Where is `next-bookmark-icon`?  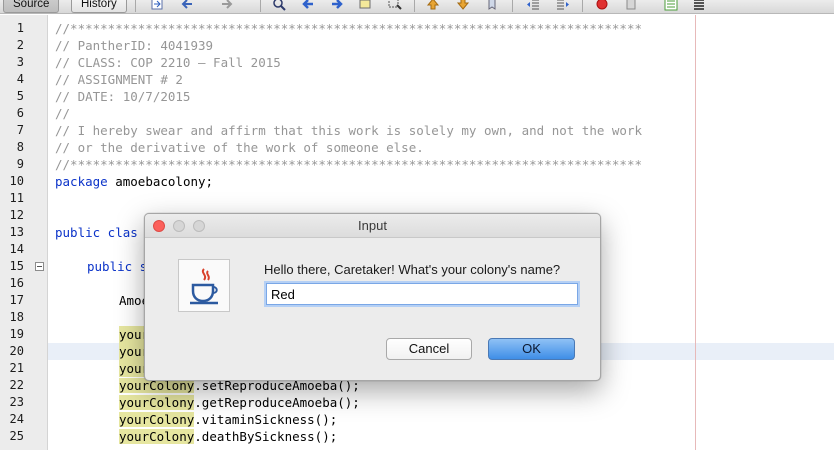 next-bookmark-icon is located at coordinates (463, 5).